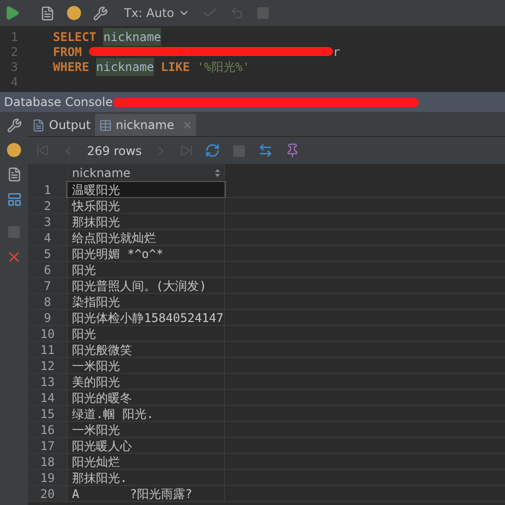 This screenshot has width=505, height=505. What do you see at coordinates (146, 461) in the screenshot?
I see `table-cell: 阳光灿烂` at bounding box center [146, 461].